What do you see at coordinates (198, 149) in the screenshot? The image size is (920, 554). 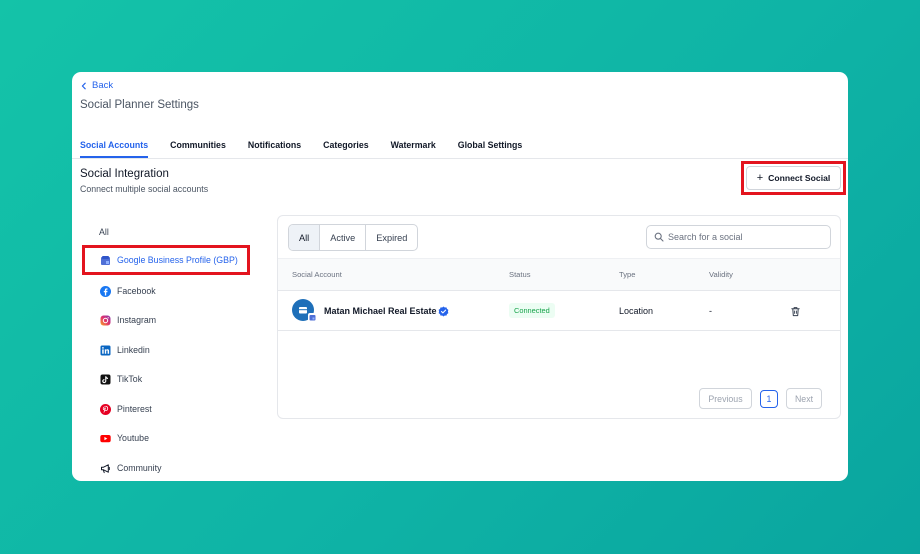 I see `tab-communities: Communities` at bounding box center [198, 149].